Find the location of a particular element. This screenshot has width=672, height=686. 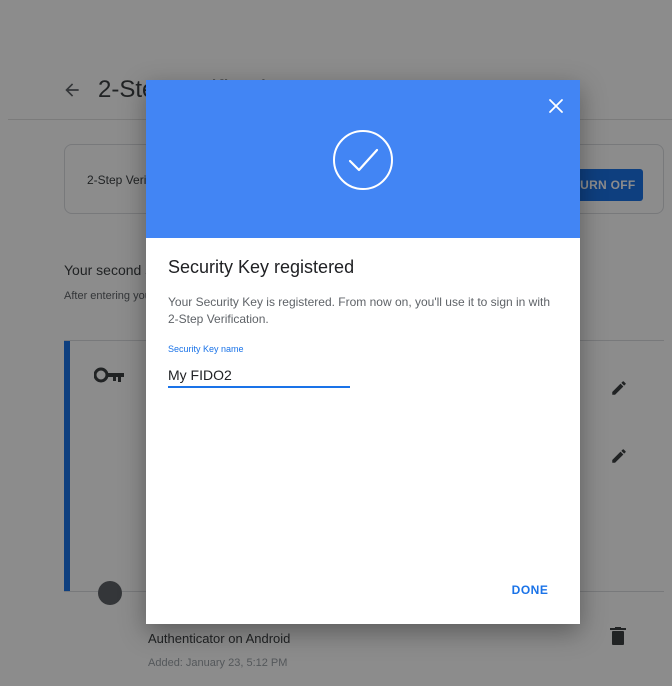

security-key-name-label: Security Key name is located at coordinates (206, 349).